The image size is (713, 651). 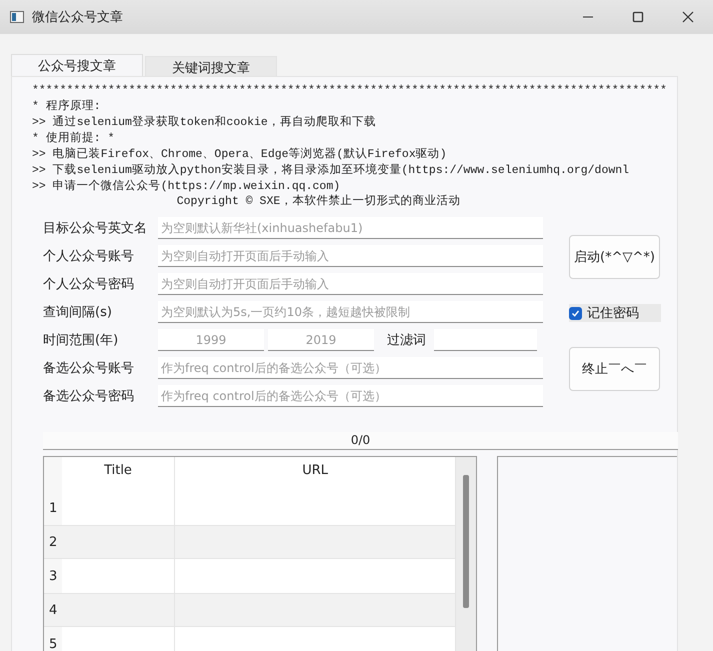 What do you see at coordinates (77, 65) in the screenshot?
I see `tab: 公众号搜文章` at bounding box center [77, 65].